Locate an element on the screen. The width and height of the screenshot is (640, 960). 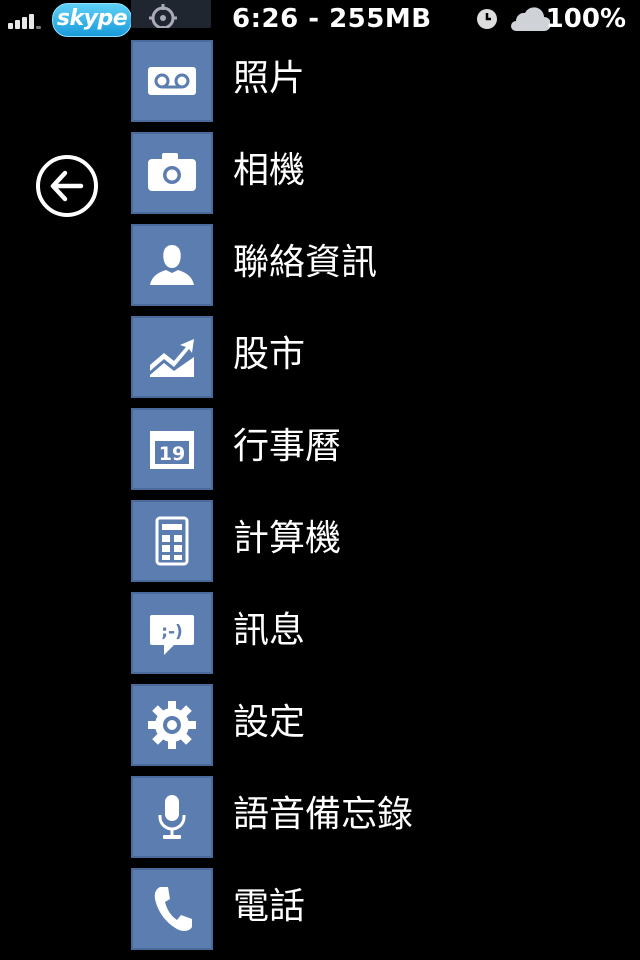
partial-app-tile is located at coordinates (171, 14).